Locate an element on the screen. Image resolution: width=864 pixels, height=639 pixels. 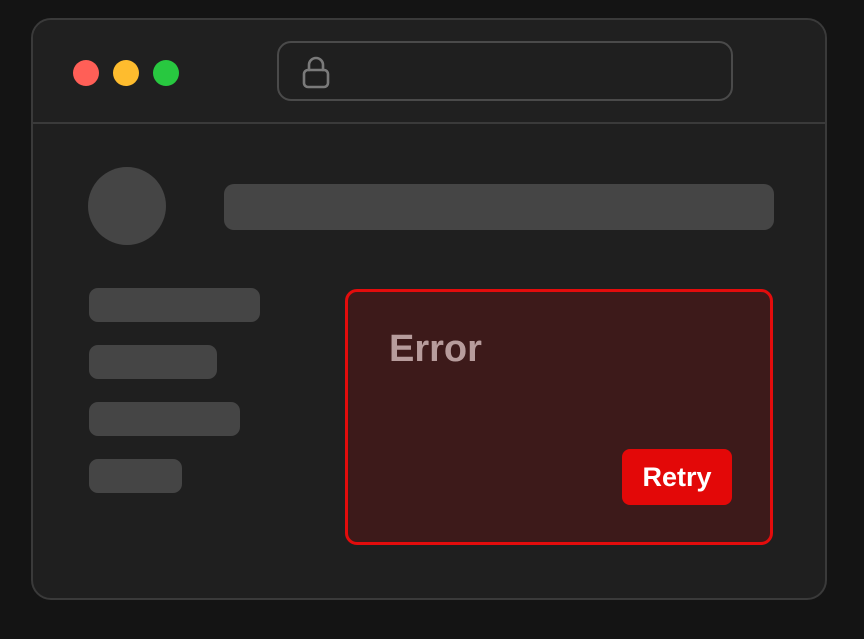
close-window-button is located at coordinates (86, 73).